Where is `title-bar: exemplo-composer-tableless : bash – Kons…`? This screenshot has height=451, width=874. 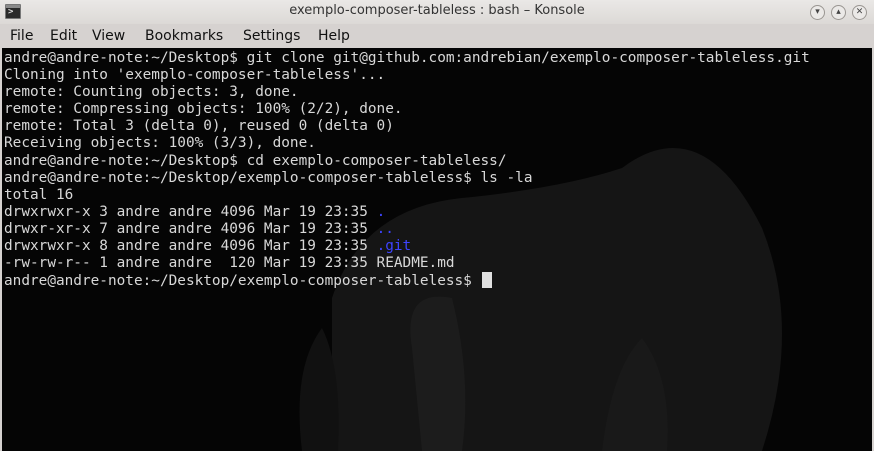
title-bar: exemplo-composer-tableless : bash – Kons… is located at coordinates (437, 12).